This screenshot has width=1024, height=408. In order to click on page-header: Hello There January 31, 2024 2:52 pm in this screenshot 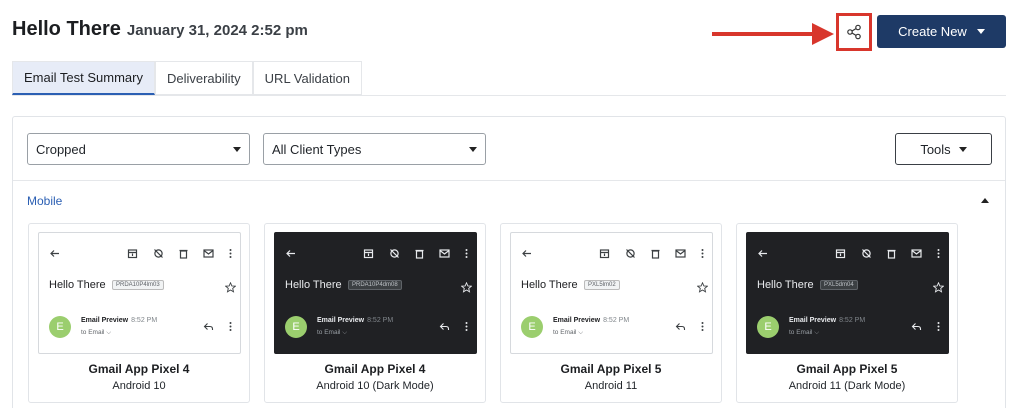, I will do `click(160, 29)`.